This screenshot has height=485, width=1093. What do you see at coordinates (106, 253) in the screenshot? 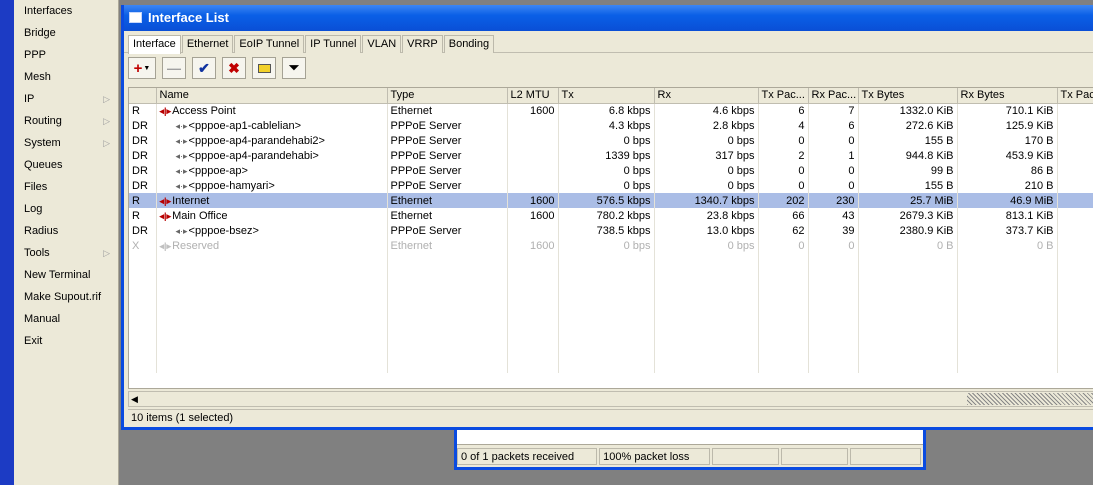
I see `submenu-arrow-icon: ▷` at bounding box center [106, 253].